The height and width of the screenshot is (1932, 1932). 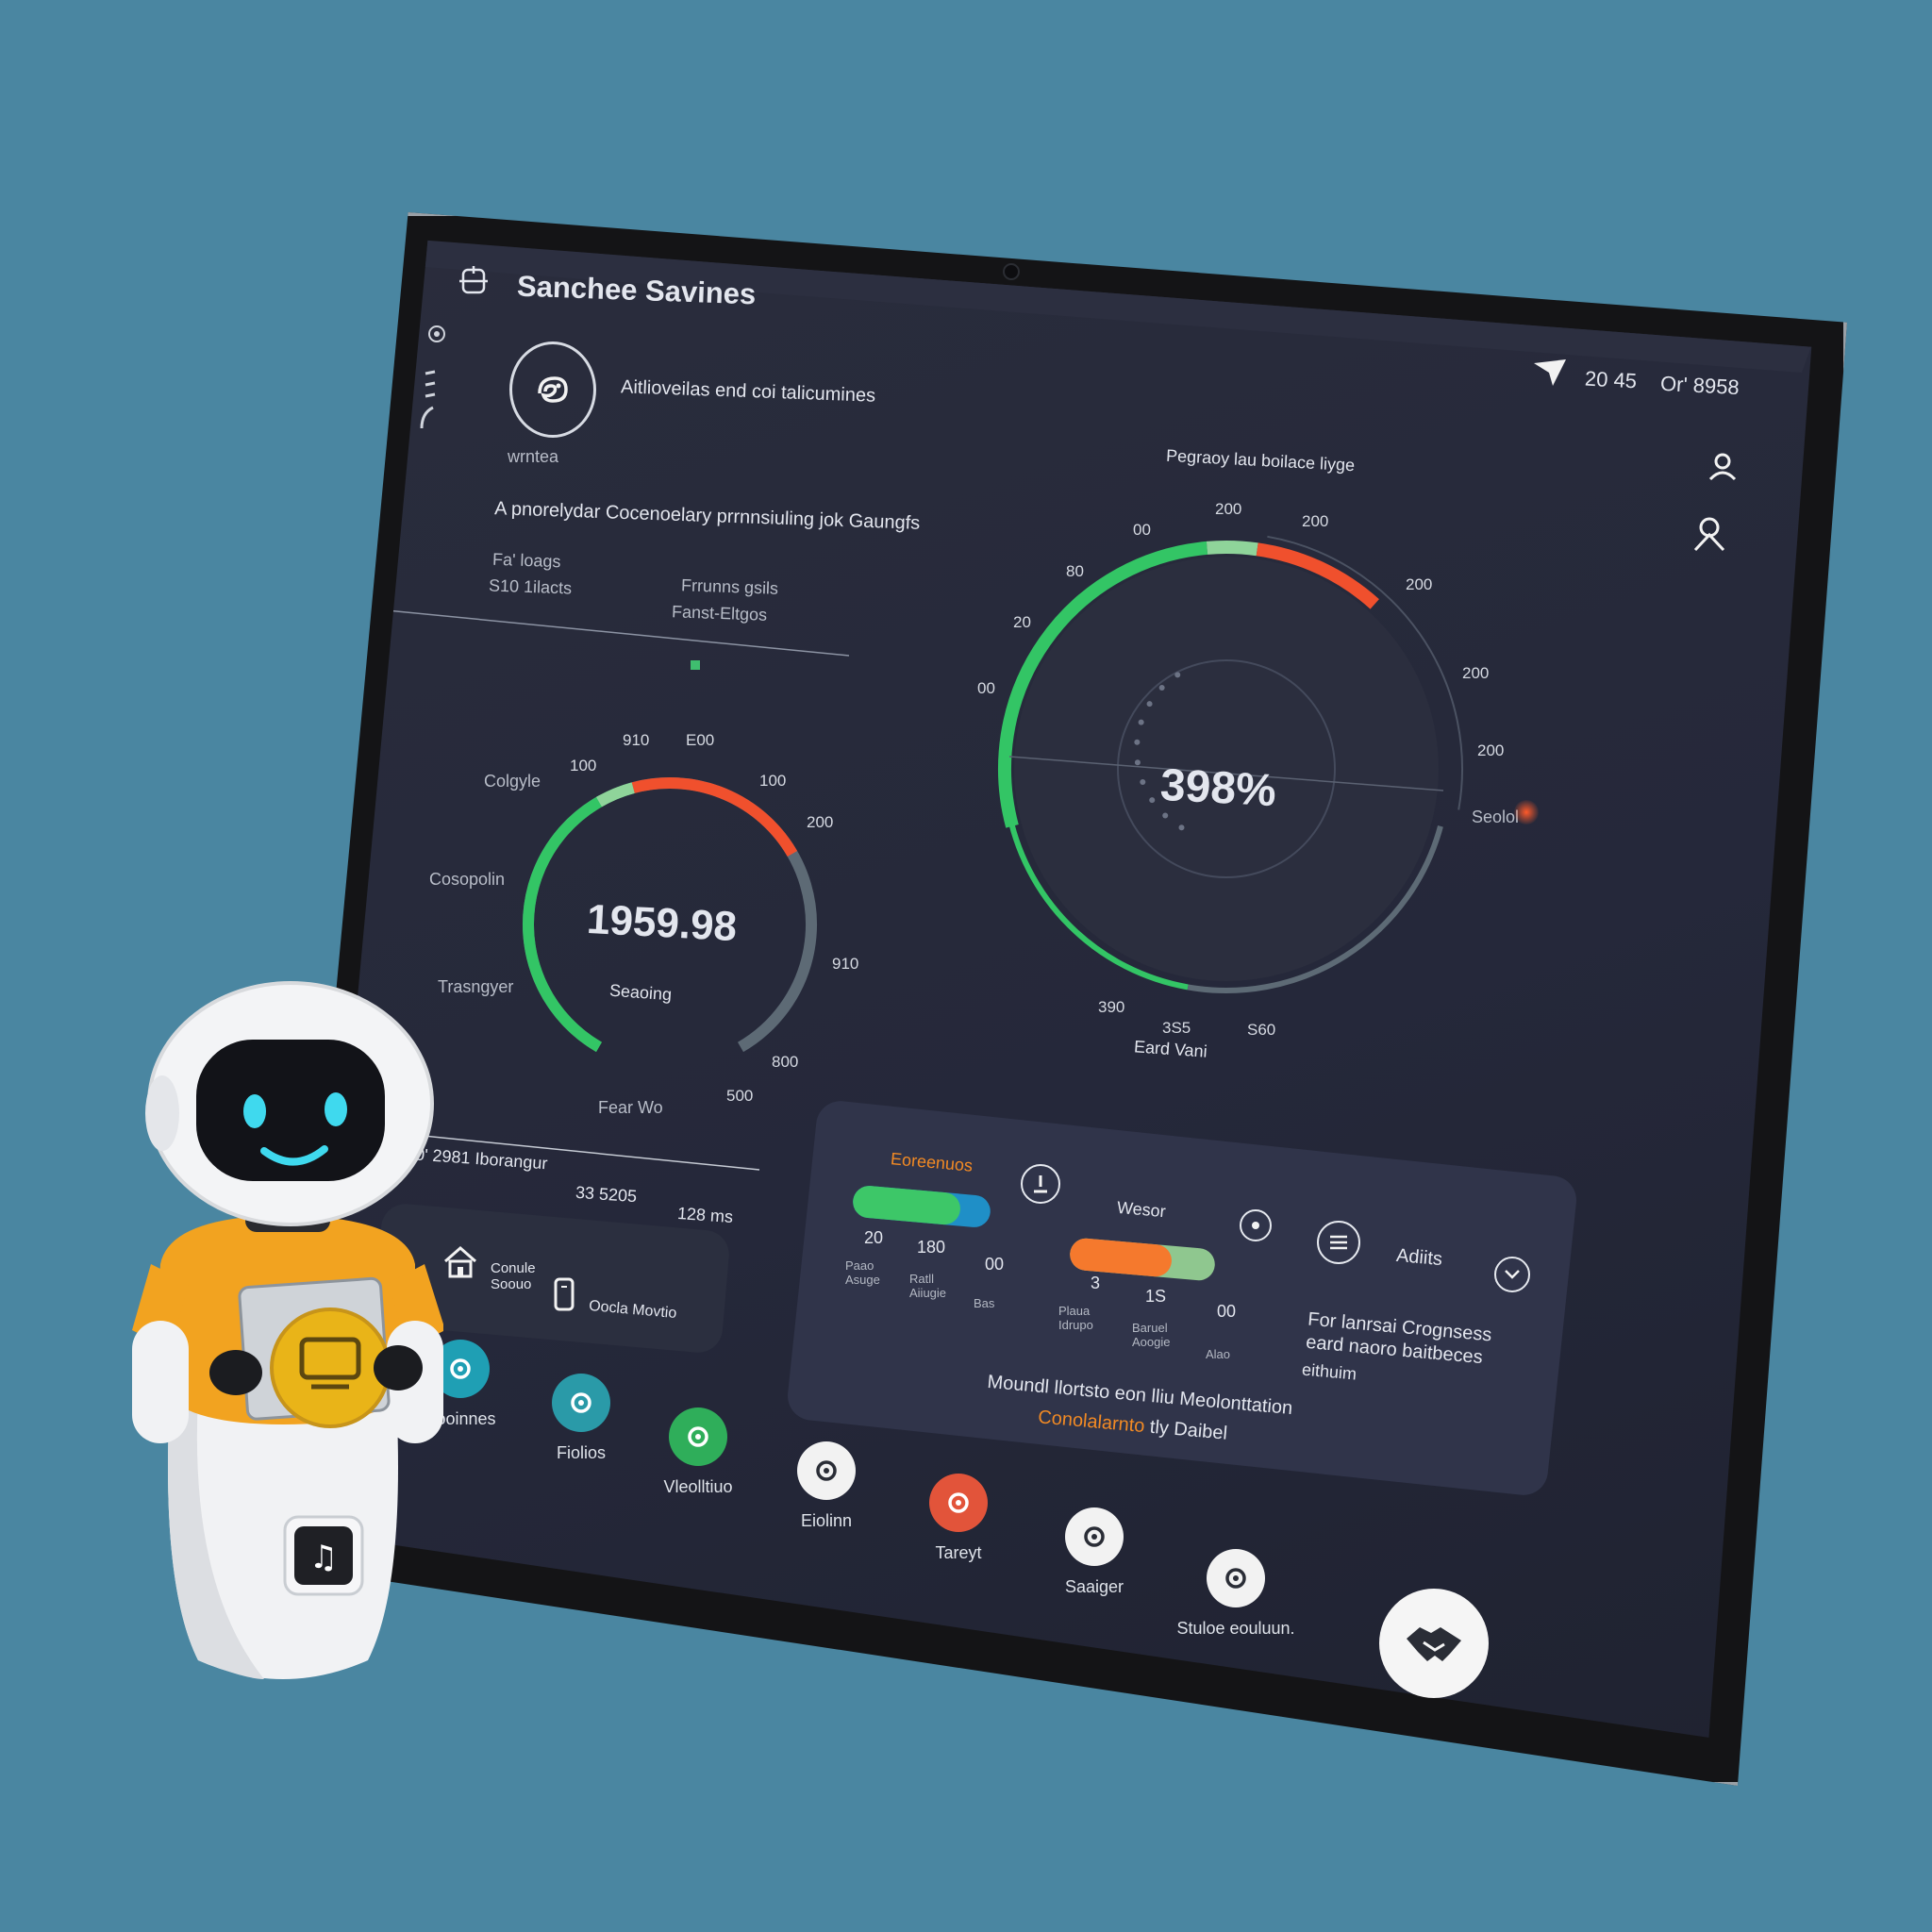 I want to click on summary-row2-left: S10 1ilacts, so click(x=530, y=587).